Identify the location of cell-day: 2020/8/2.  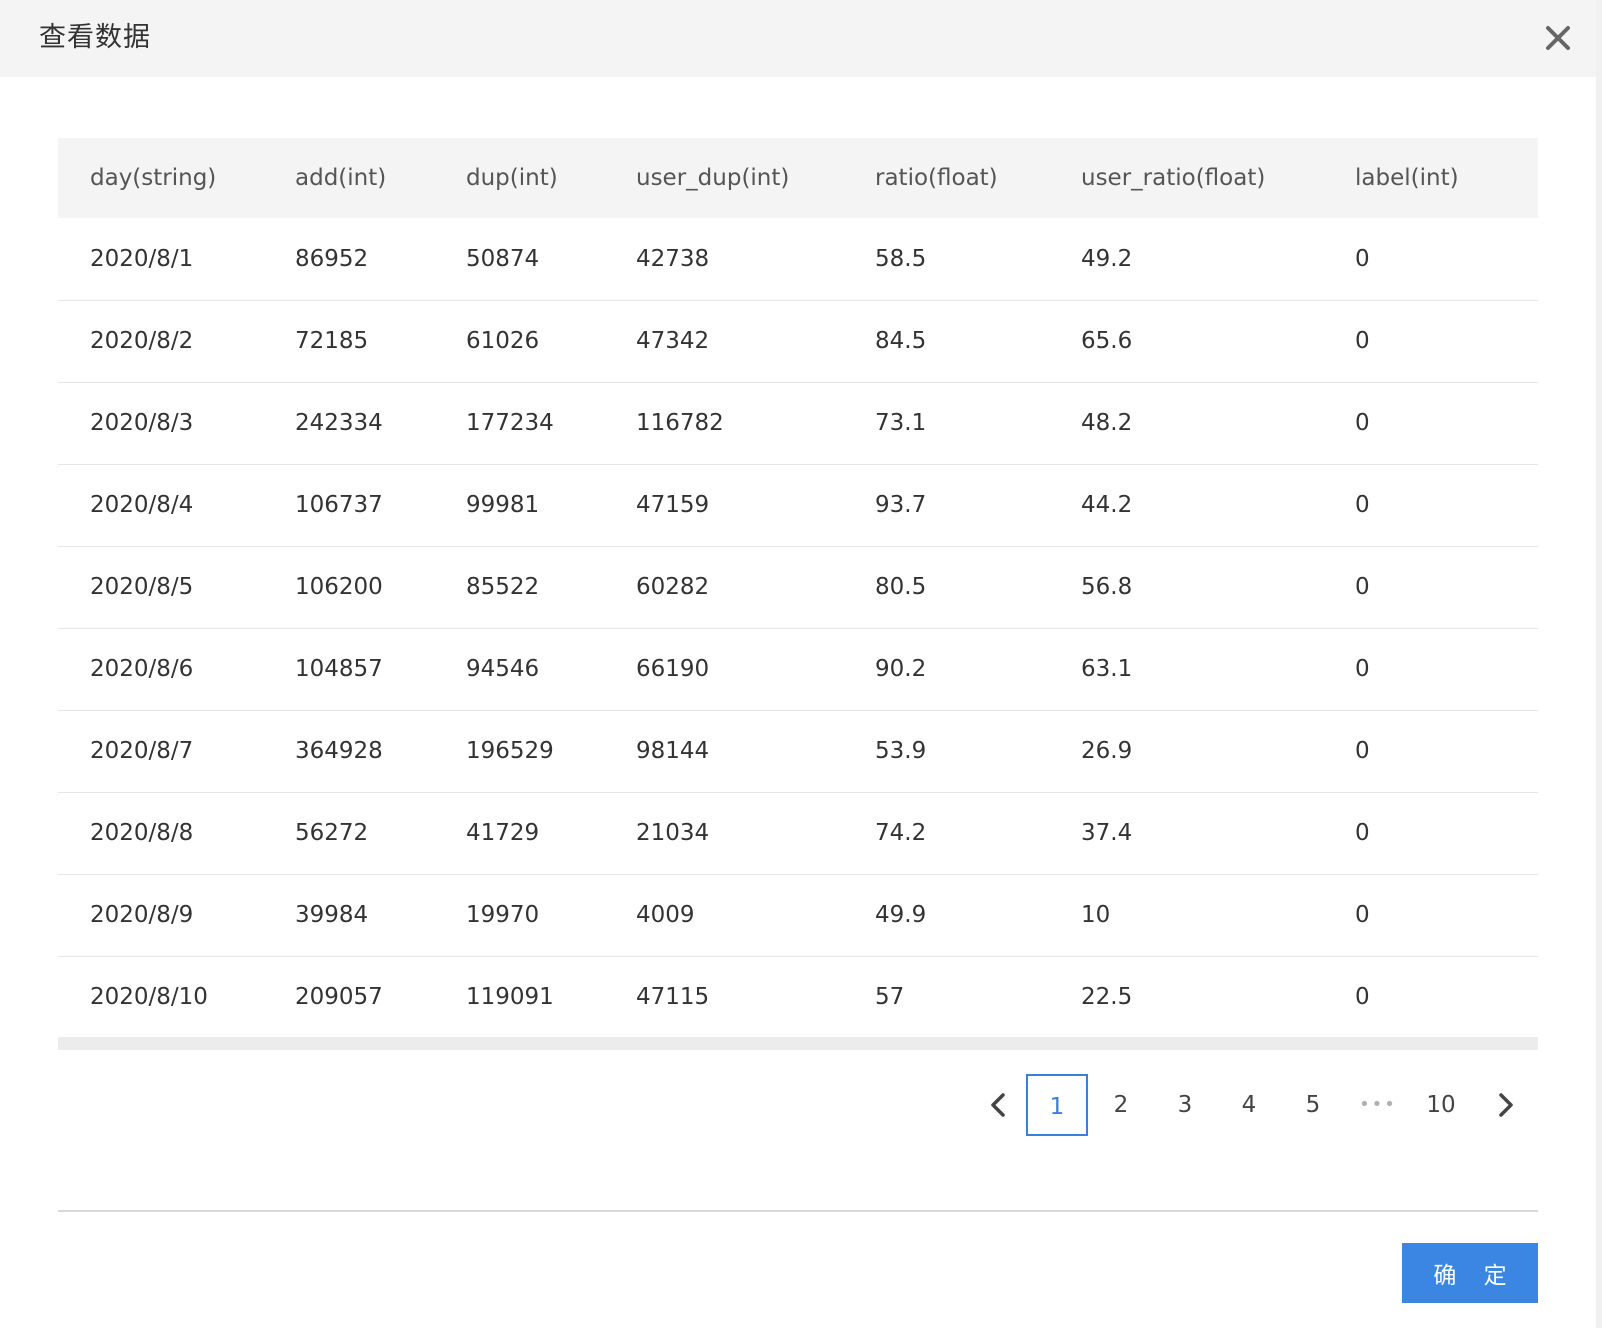
(142, 341).